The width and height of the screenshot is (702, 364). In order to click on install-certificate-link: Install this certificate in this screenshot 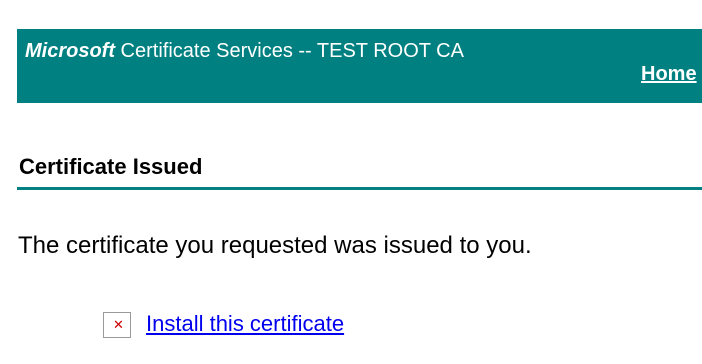, I will do `click(245, 324)`.